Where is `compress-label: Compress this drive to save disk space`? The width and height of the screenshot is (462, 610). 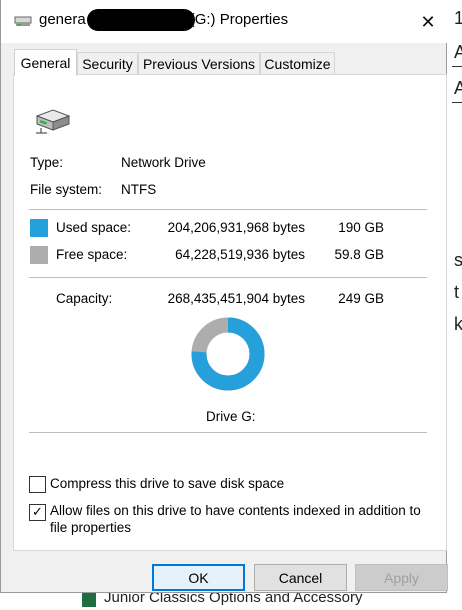
compress-label: Compress this drive to save disk space is located at coordinates (167, 483).